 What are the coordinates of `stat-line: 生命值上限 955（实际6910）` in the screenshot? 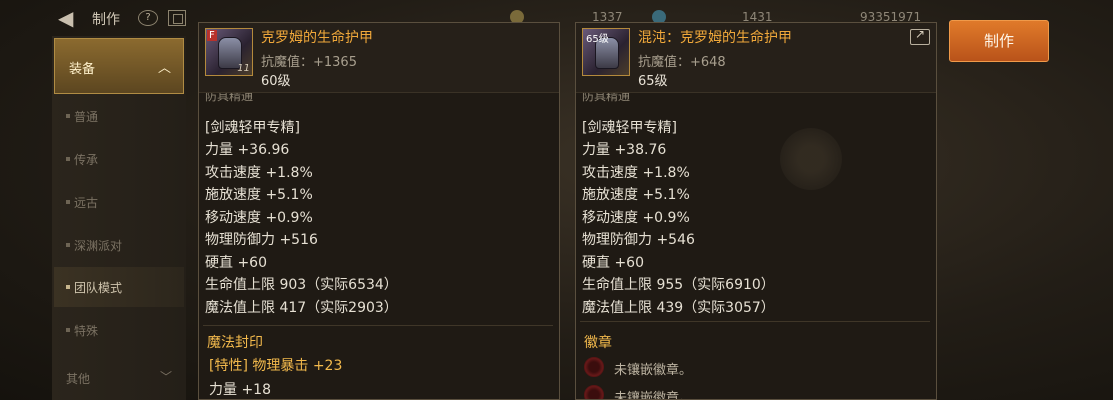 It's located at (678, 285).